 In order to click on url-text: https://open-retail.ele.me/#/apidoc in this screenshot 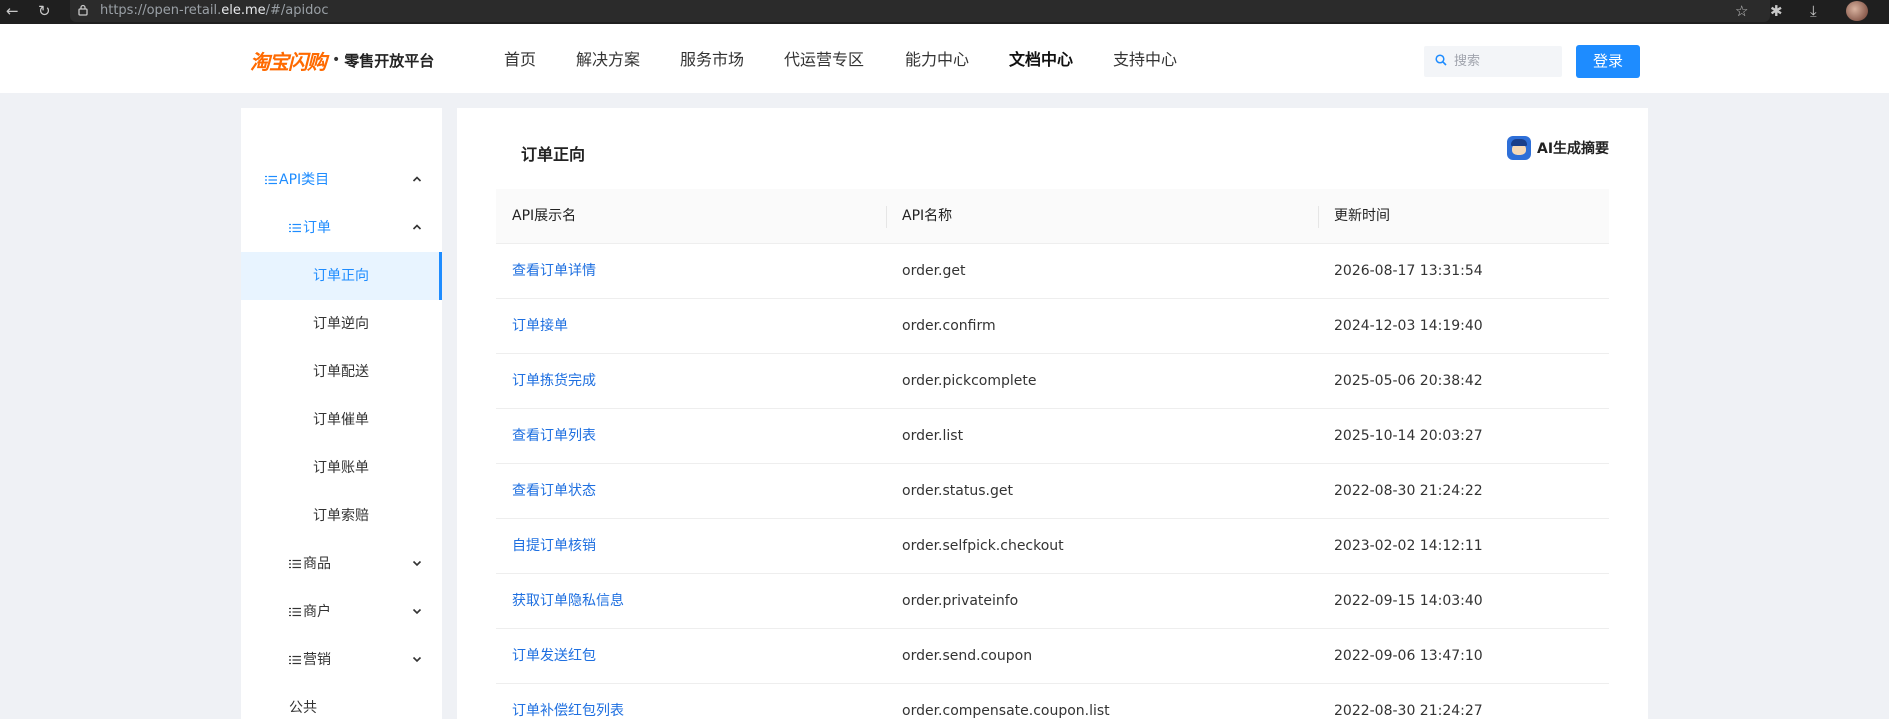, I will do `click(214, 11)`.